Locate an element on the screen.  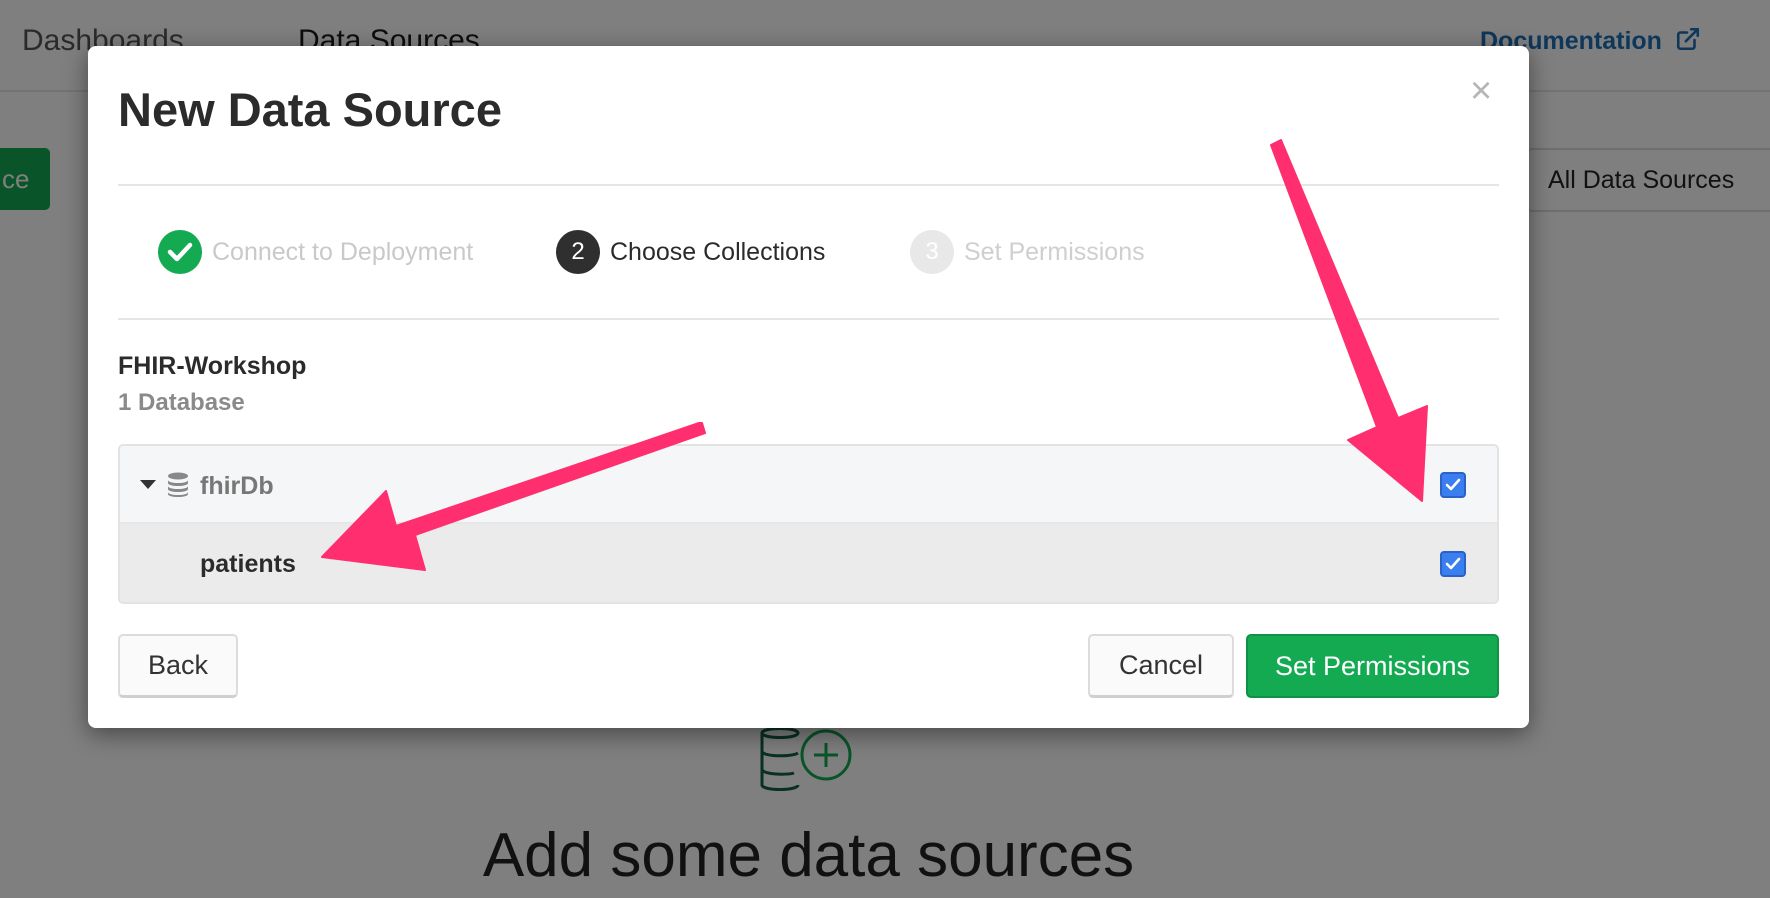
collections-tree: fhirDb patients is located at coordinates (808, 524).